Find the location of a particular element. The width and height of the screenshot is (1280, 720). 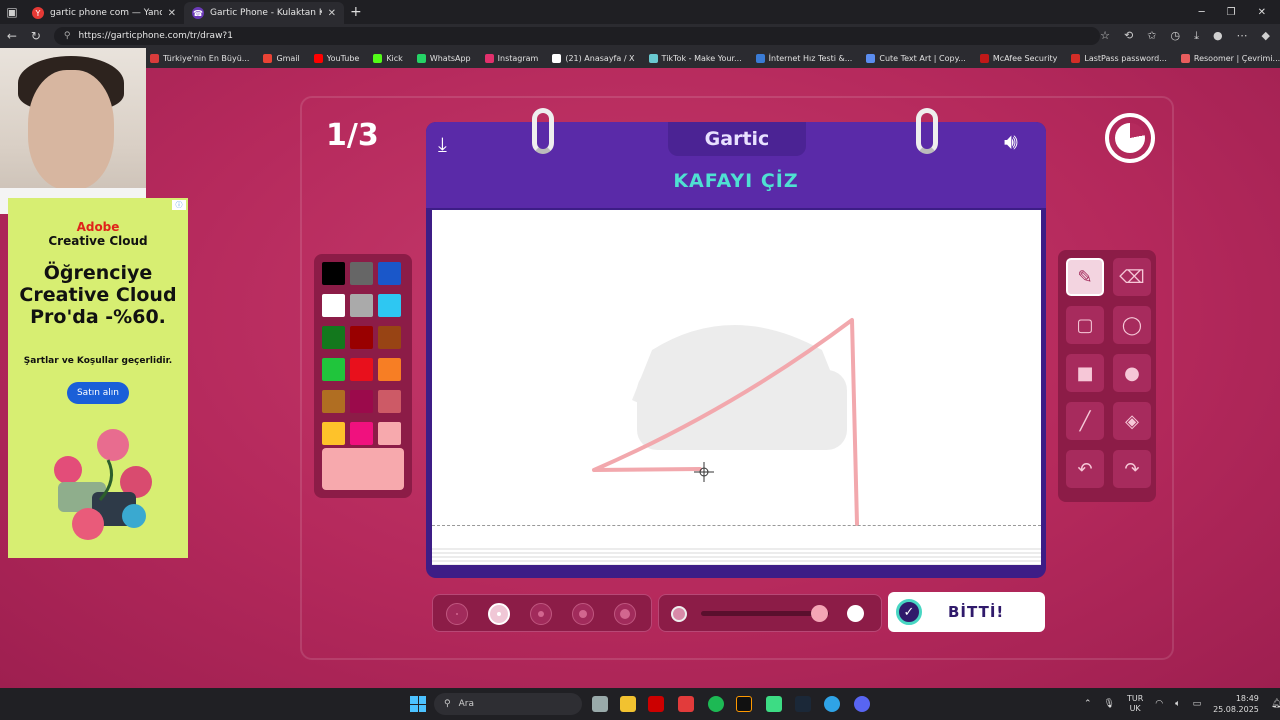

pencil-icon: ✎ is located at coordinates (1085, 277).